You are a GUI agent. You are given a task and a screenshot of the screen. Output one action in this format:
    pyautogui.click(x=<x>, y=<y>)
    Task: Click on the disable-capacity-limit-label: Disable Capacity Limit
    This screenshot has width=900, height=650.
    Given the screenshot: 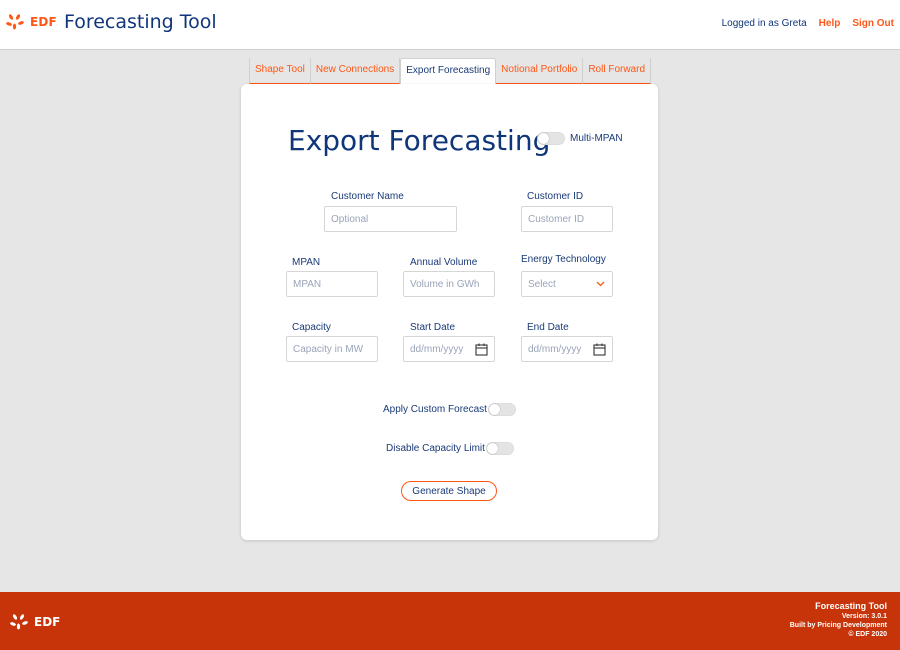 What is the action you would take?
    pyautogui.click(x=435, y=448)
    